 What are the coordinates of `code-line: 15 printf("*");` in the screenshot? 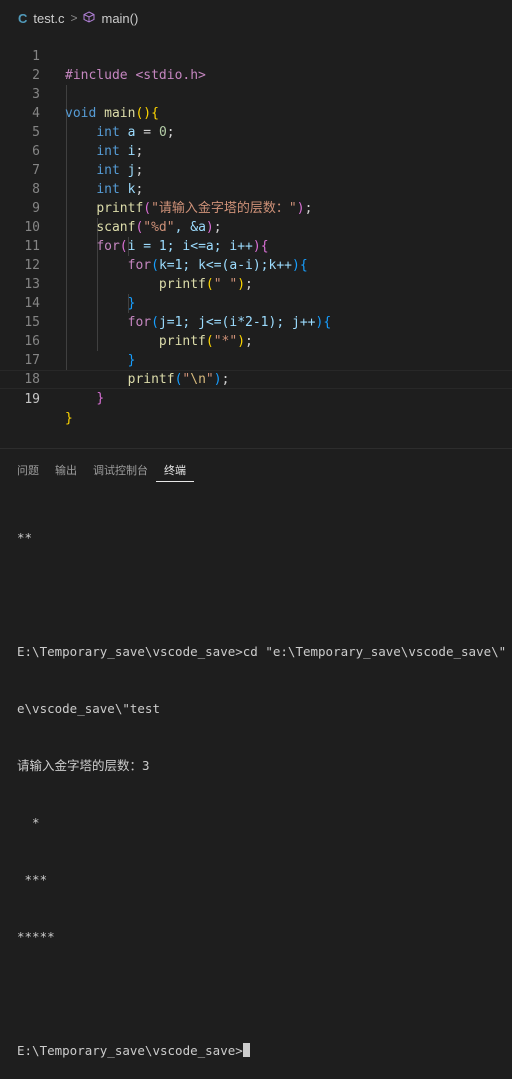 It's located at (256, 321).